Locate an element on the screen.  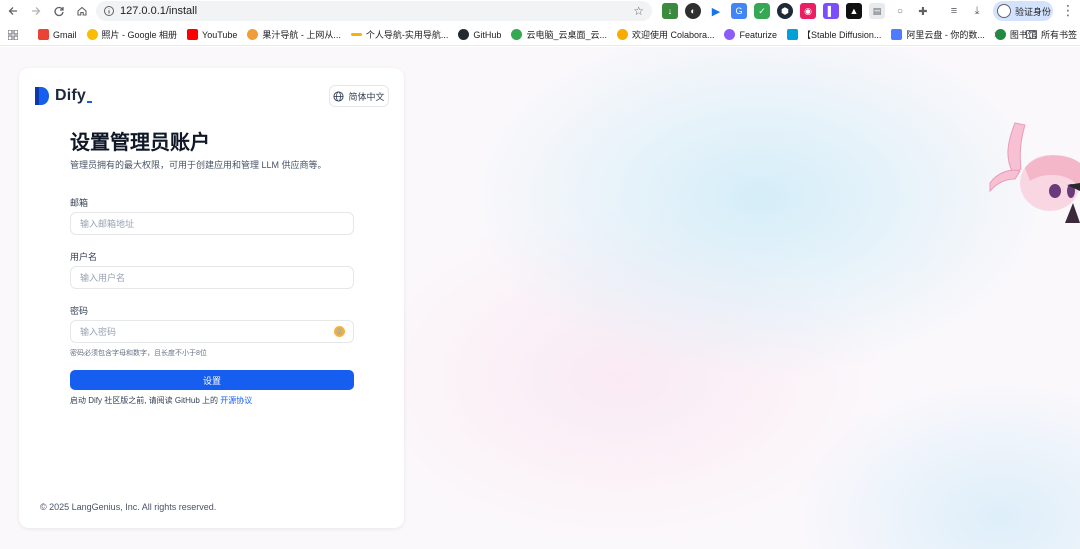
license-notice-text: 启动 Dify 社区版之前, 请阅读 GitHub 上的 is located at coordinates (144, 400).